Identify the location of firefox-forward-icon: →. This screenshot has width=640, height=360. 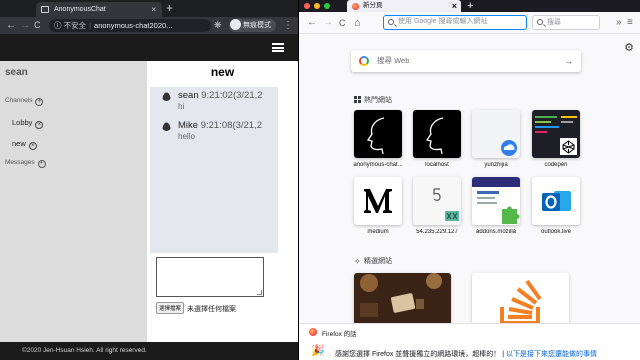
(328, 23).